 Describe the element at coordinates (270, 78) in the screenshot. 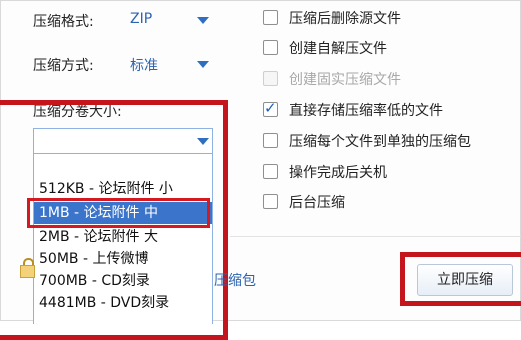

I see `solid-archive-checkbox` at that location.